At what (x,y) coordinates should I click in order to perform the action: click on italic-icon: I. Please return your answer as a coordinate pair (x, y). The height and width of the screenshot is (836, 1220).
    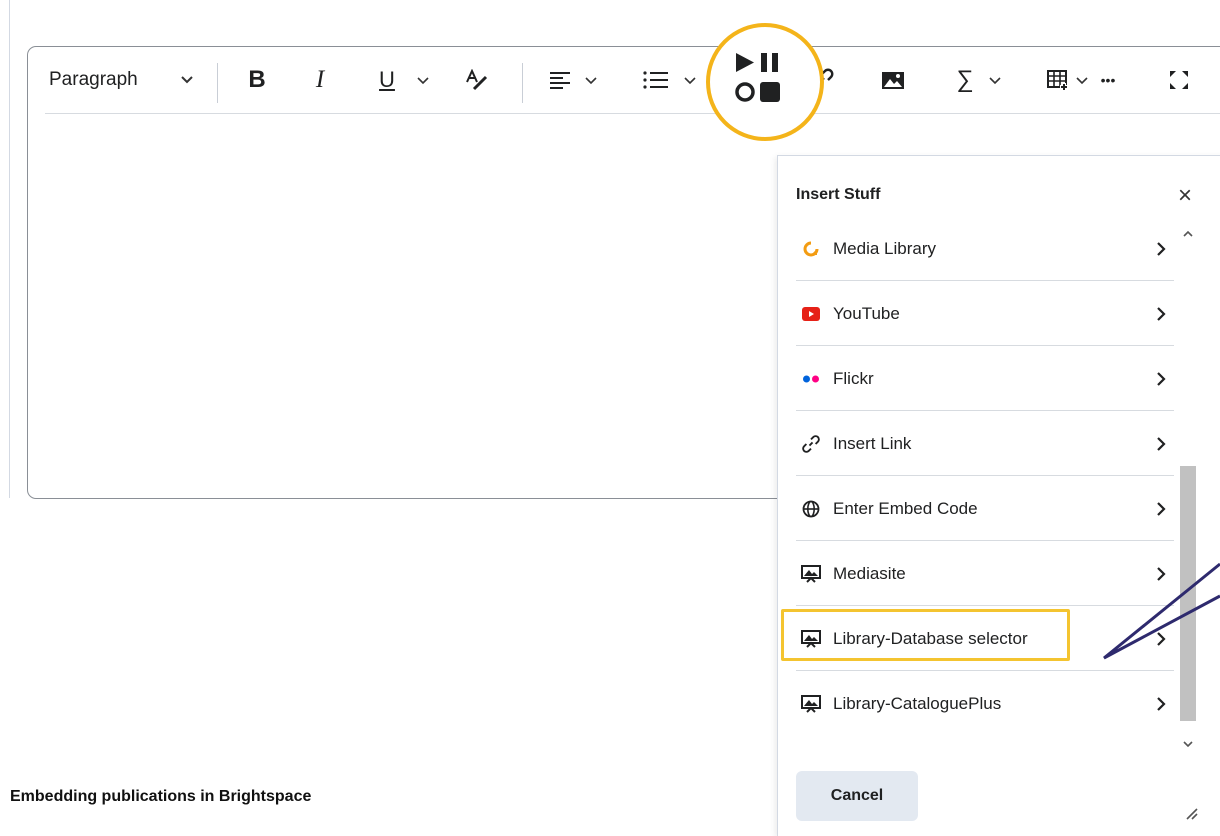
    Looking at the image, I should click on (320, 80).